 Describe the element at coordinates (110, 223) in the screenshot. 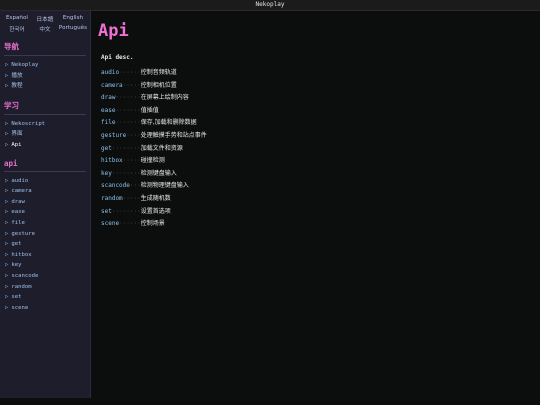

I see `api-link: scene` at that location.